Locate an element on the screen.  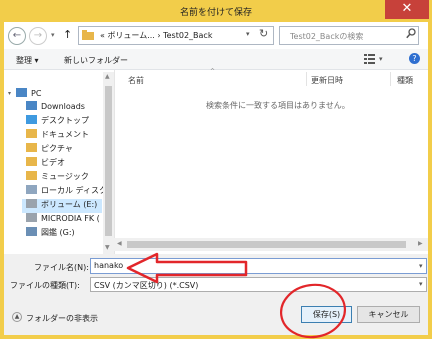
annotation-circle is located at coordinates (313, 311).